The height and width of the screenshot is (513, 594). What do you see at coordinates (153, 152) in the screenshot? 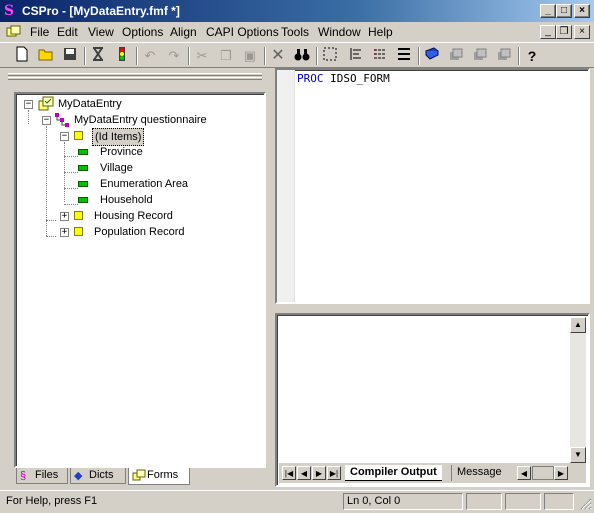
I see `tree-node-field: Province` at bounding box center [153, 152].